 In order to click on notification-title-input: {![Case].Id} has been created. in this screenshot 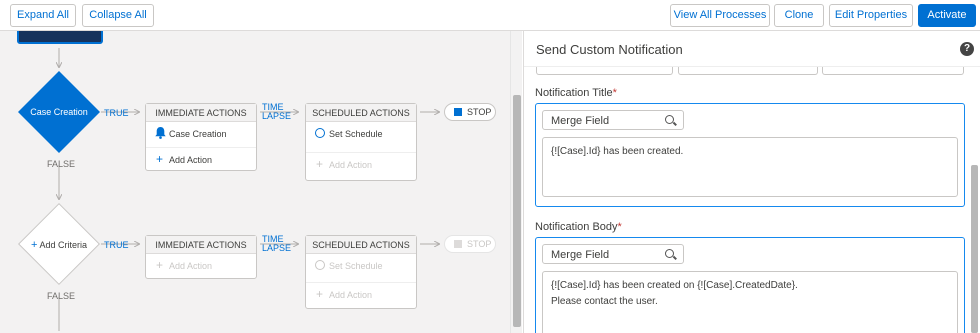, I will do `click(750, 167)`.